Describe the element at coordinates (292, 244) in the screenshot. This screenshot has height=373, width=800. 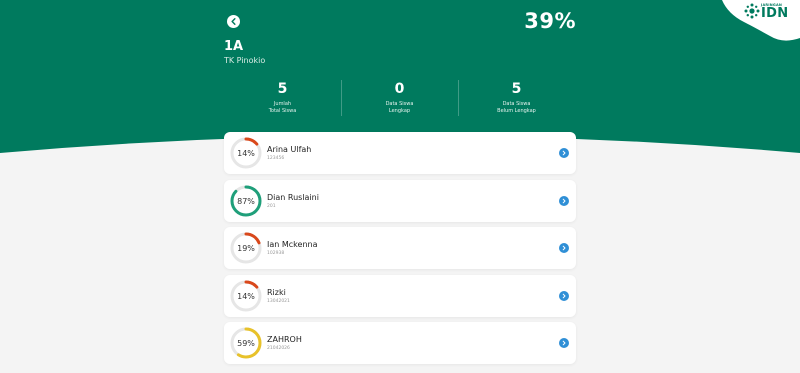
I see `student-name: Ian Mckenna` at that location.